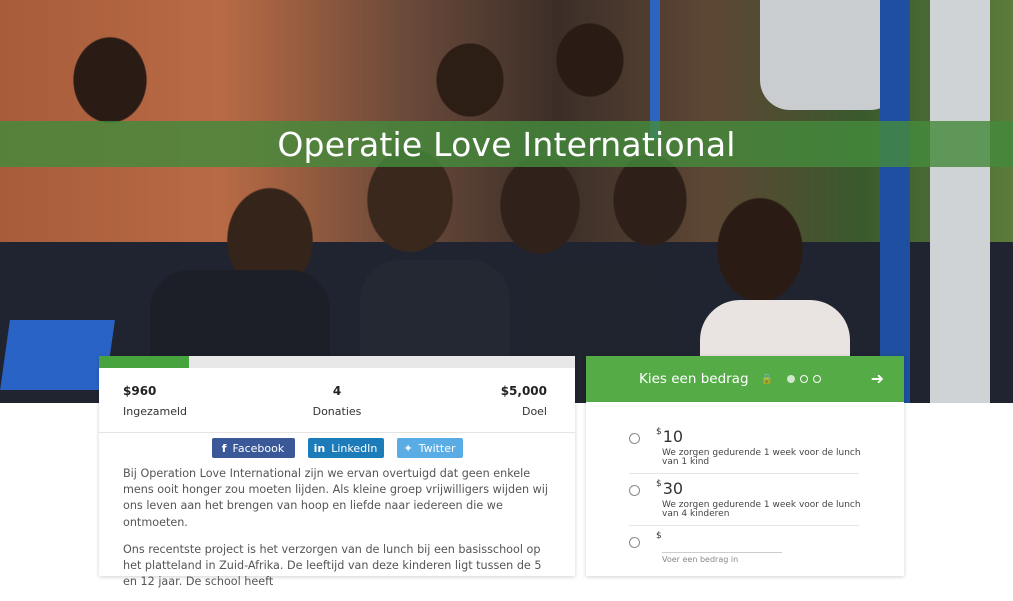  I want to click on linkedin-share-button: in LinkedIn, so click(345, 448).